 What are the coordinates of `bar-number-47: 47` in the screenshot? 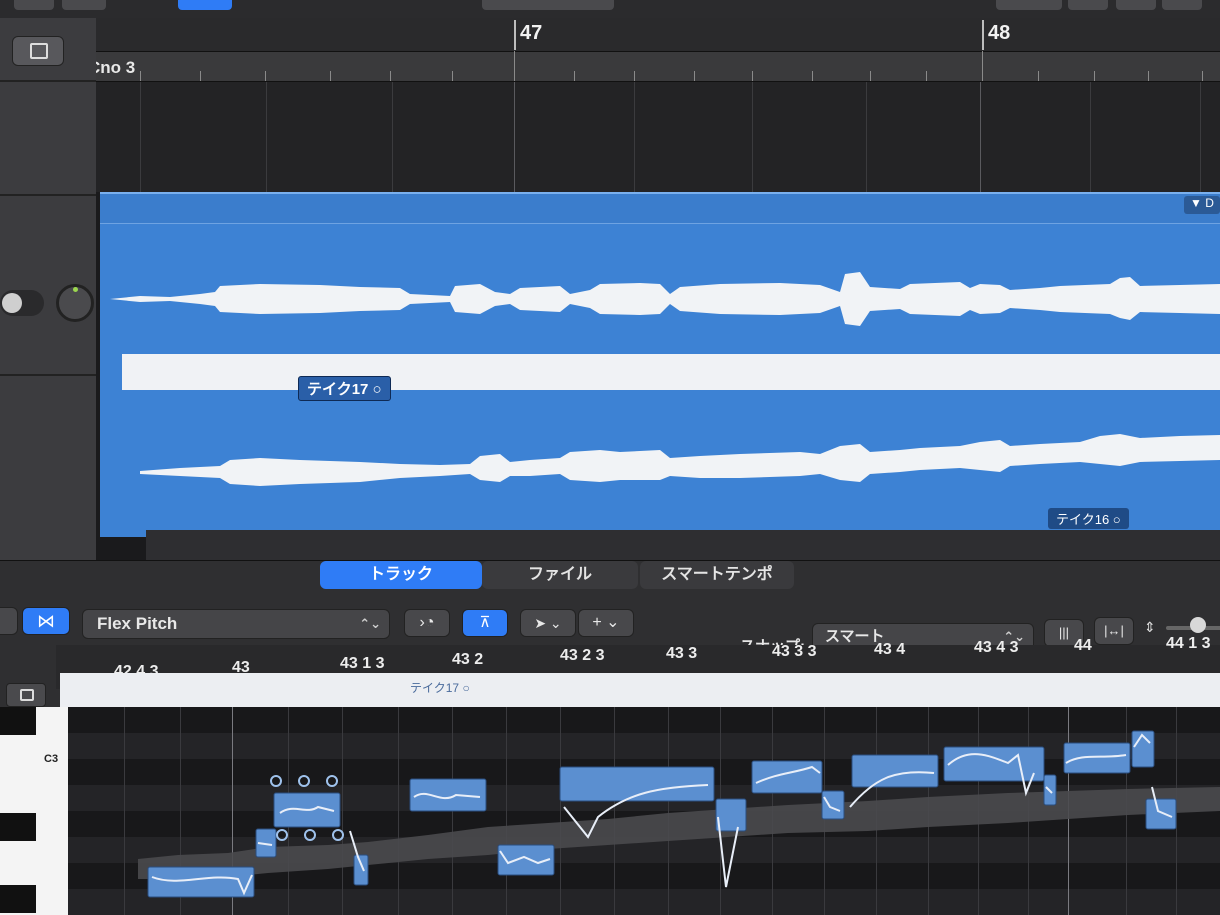 It's located at (531, 33).